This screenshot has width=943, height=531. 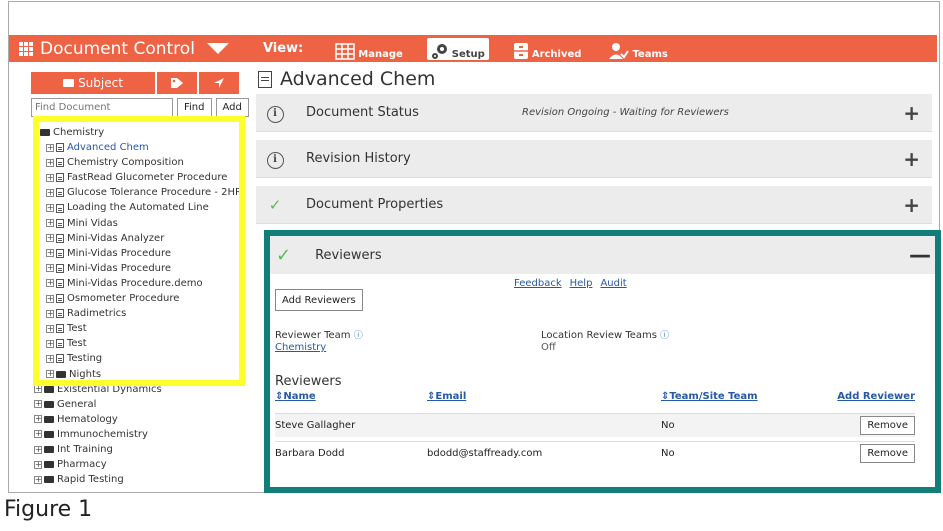 What do you see at coordinates (137, 449) in the screenshot?
I see `tree-folder-item: + Int Training` at bounding box center [137, 449].